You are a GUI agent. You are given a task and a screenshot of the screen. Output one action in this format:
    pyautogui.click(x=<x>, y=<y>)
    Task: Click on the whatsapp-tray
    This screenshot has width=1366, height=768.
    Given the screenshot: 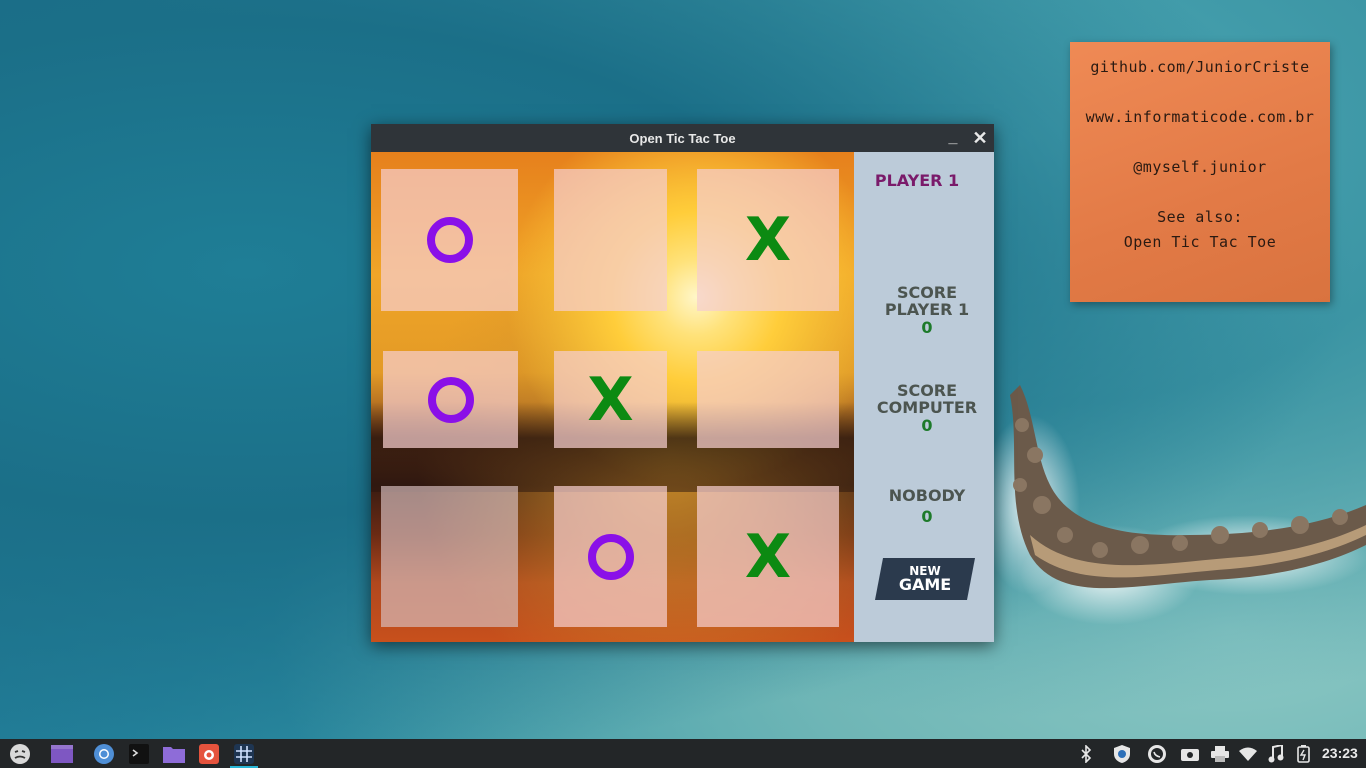 What is the action you would take?
    pyautogui.click(x=1157, y=754)
    